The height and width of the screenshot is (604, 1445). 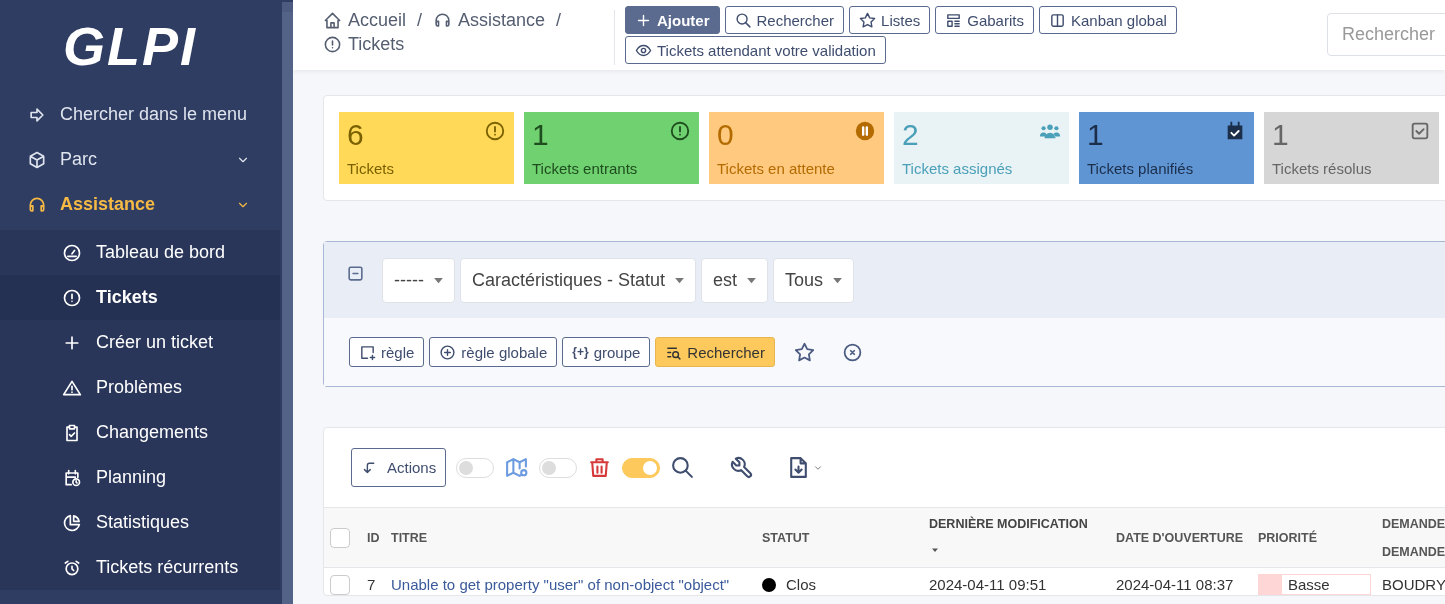 What do you see at coordinates (373, 537) in the screenshot?
I see `column-header: ID` at bounding box center [373, 537].